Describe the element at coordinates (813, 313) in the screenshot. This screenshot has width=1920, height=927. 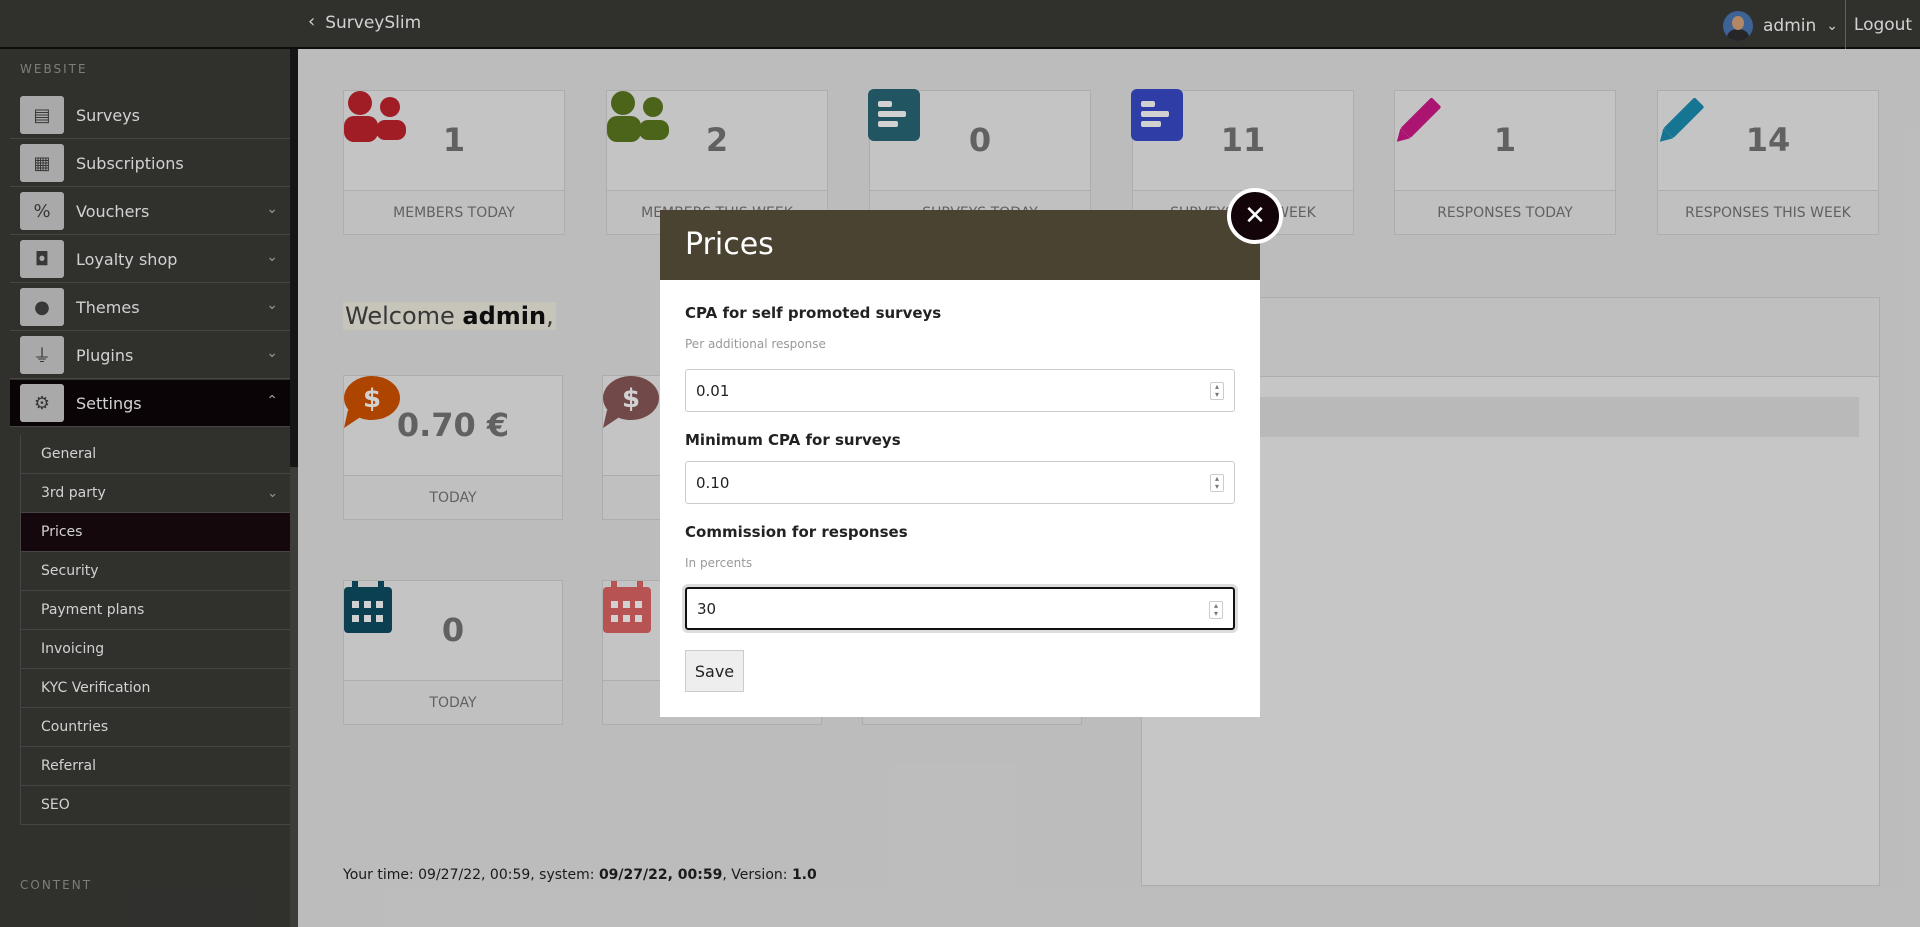
I see `field-label-cpa-self: CPA for self promoted surveys` at that location.